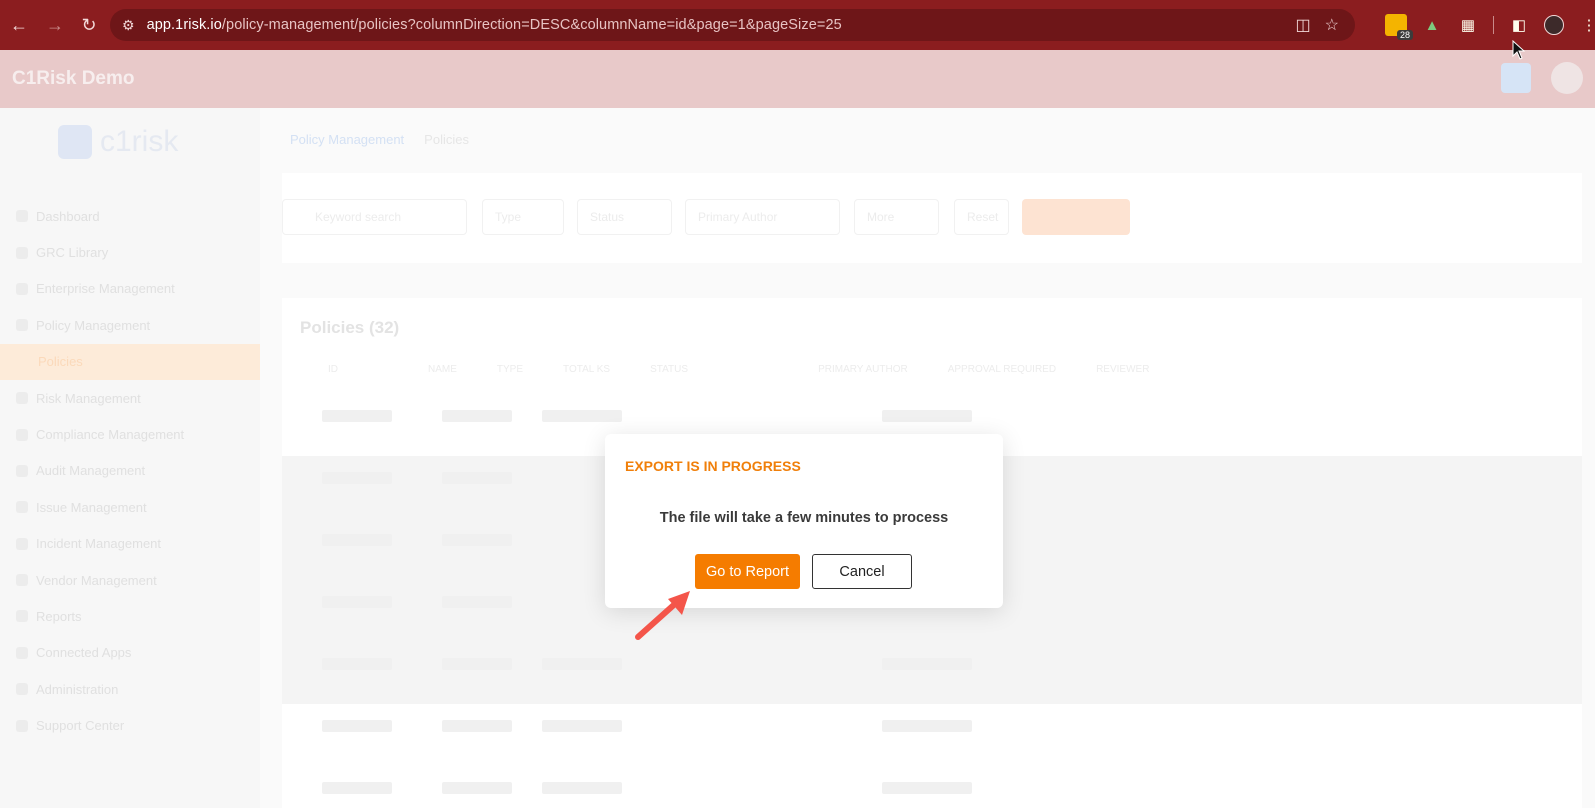 This screenshot has width=1595, height=808. I want to click on logo: c1risk, so click(118, 142).